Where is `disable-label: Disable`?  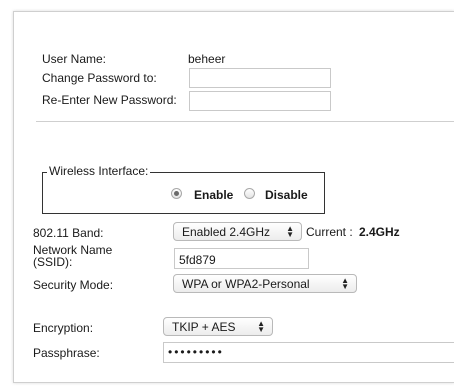
disable-label: Disable is located at coordinates (286, 195).